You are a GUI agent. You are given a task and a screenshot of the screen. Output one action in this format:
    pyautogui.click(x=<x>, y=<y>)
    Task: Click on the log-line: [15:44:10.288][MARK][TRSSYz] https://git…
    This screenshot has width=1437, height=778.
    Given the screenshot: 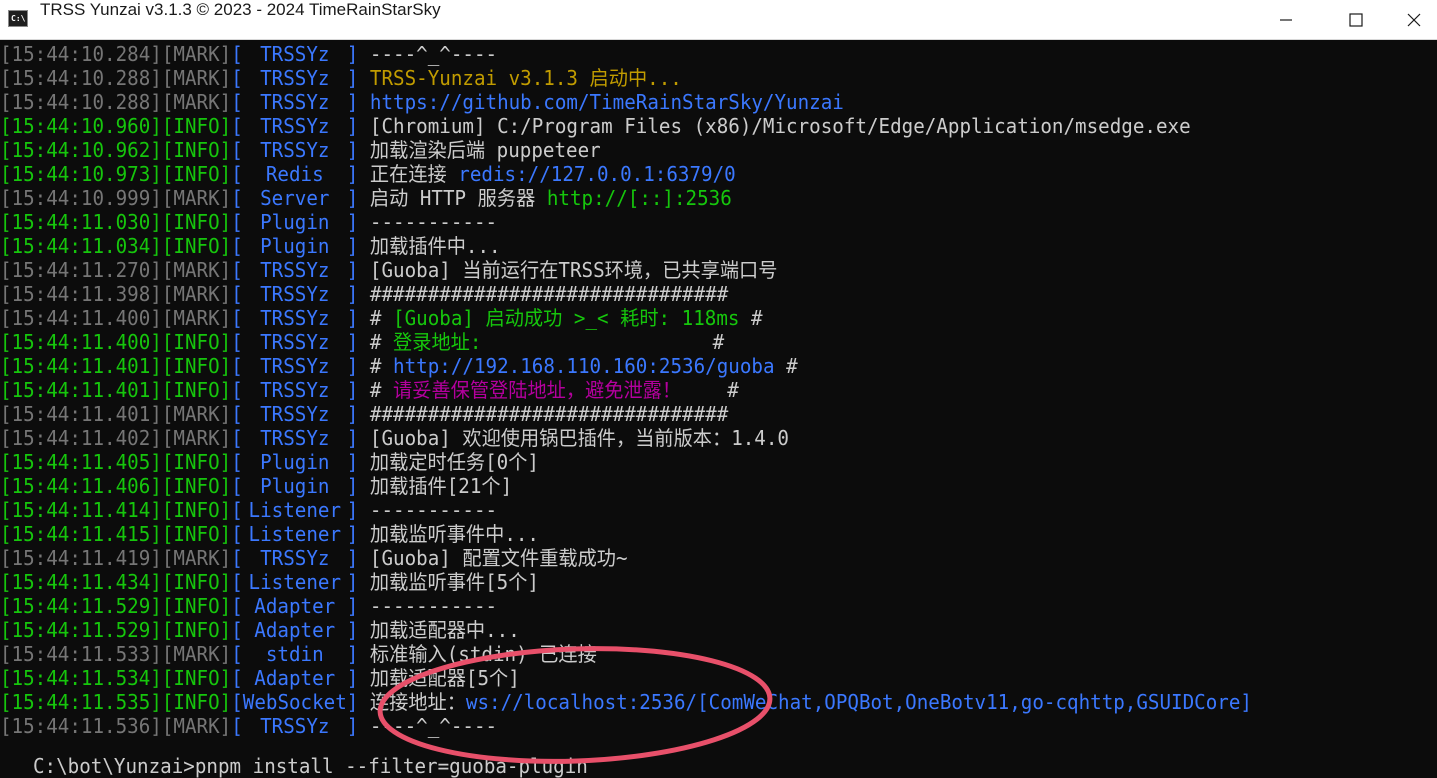 What is the action you would take?
    pyautogui.click(x=422, y=102)
    